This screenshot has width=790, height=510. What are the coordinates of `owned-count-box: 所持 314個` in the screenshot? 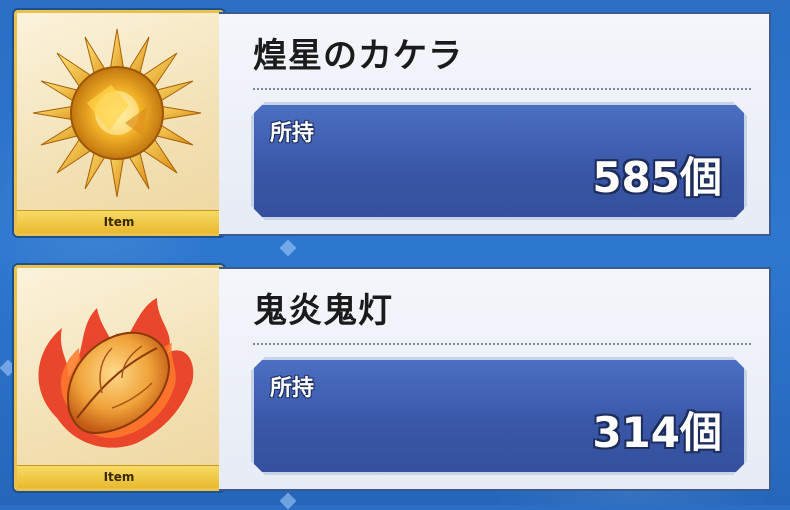 It's located at (499, 416).